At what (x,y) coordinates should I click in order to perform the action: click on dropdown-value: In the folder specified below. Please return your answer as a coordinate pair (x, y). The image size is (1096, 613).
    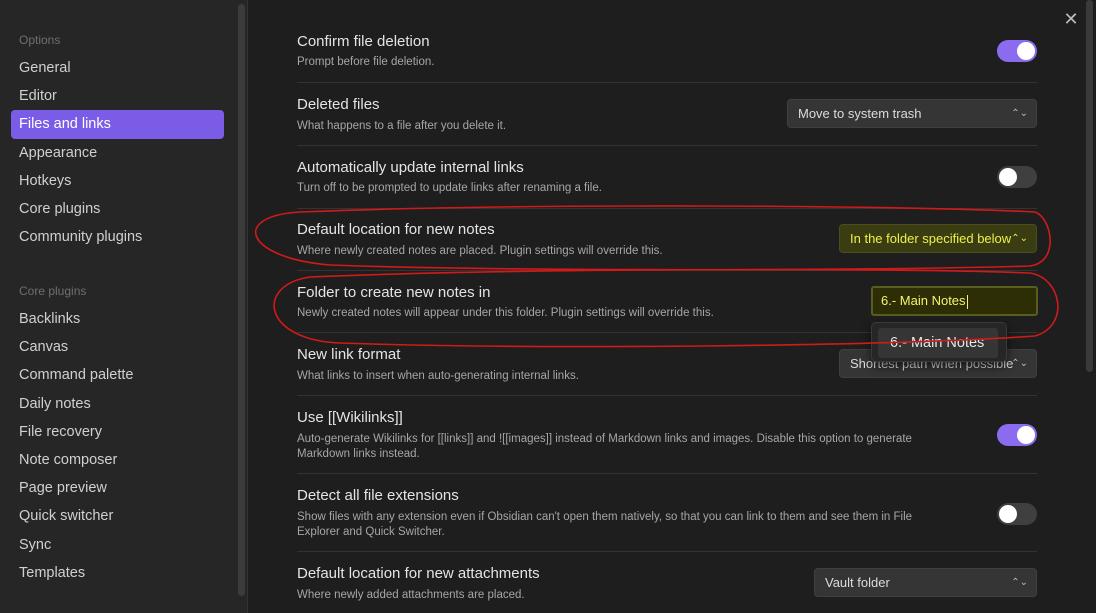
    Looking at the image, I should click on (931, 238).